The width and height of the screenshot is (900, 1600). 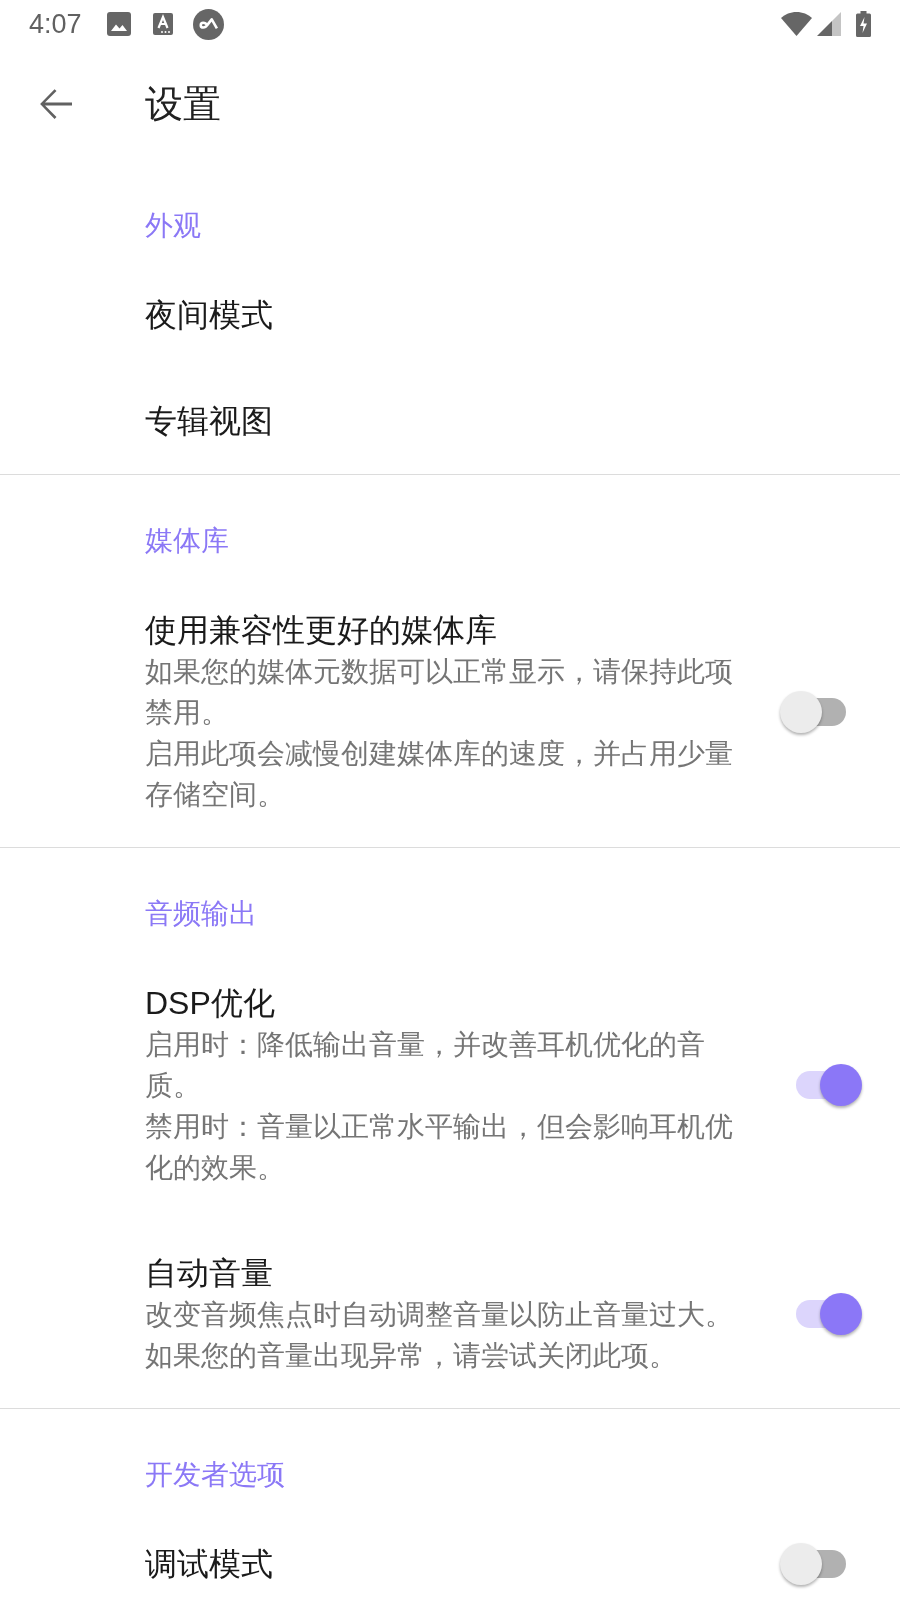 I want to click on setting-summary: 改变音频焦点时自动调整音量以防止音量过大。, so click(x=439, y=1315).